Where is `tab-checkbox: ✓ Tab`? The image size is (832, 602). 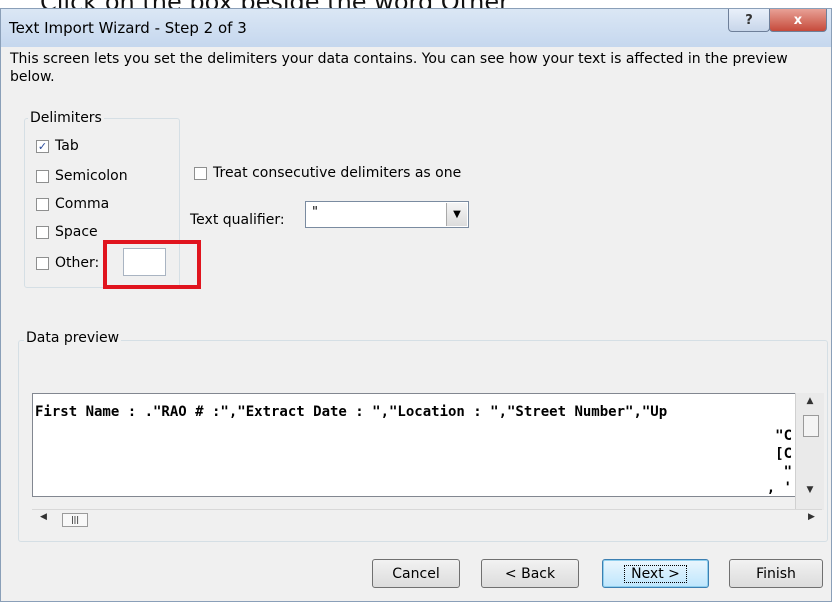
tab-checkbox: ✓ Tab is located at coordinates (57, 146).